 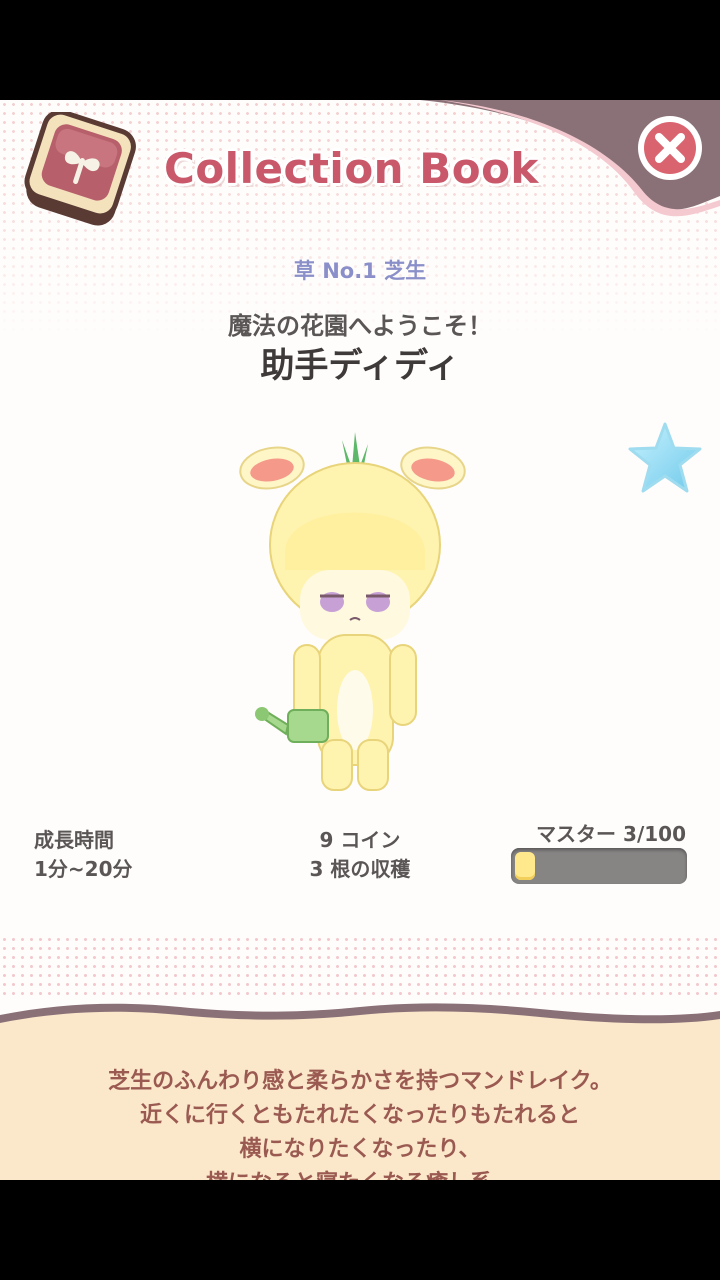 What do you see at coordinates (83, 869) in the screenshot?
I see `growth-time-value: 1分~20分` at bounding box center [83, 869].